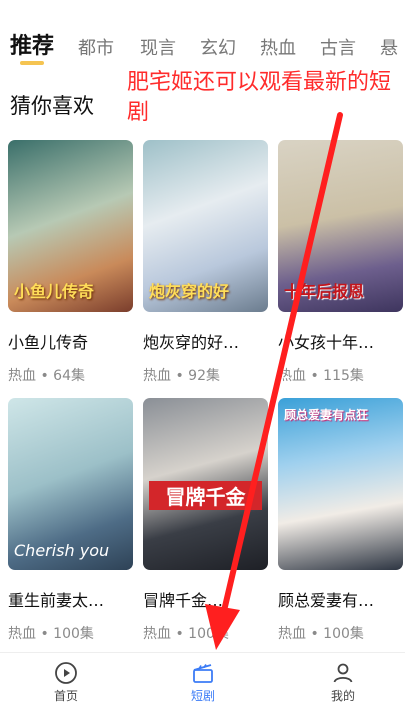 The image size is (405, 709). Describe the element at coordinates (70, 484) in the screenshot. I see `drama-poster: Cherish you` at that location.